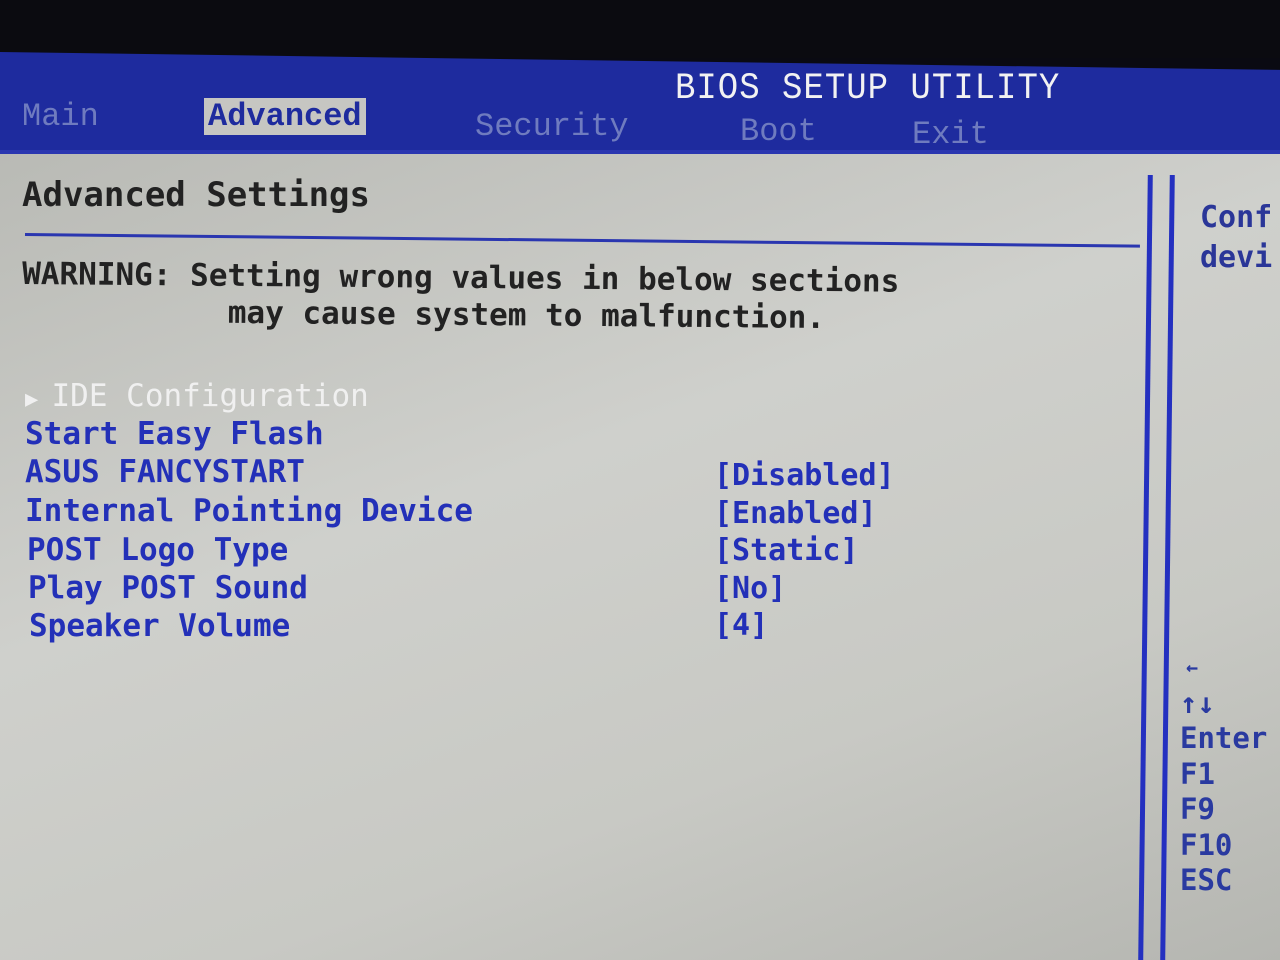  I want to click on menu-item-asus-fancystart: ASUS FANCYSTART, so click(165, 472).